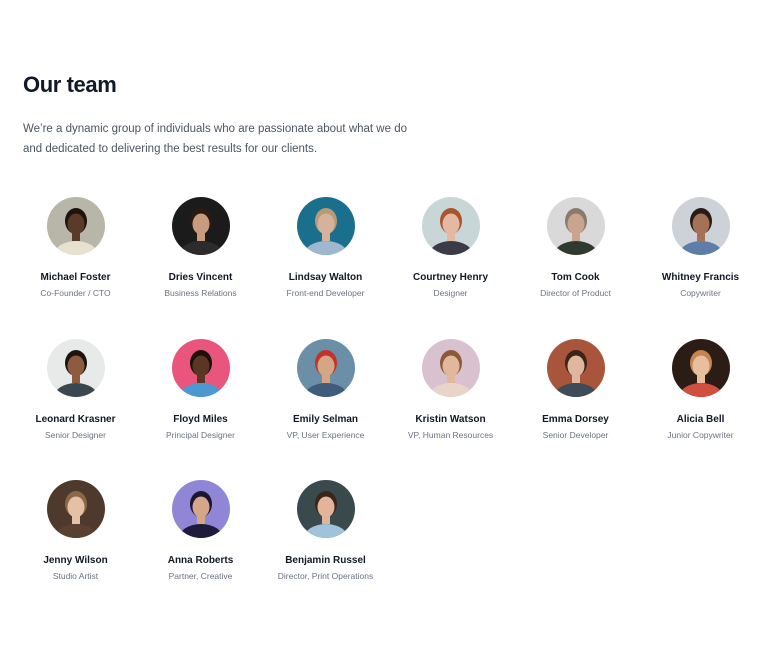 Image resolution: width=774 pixels, height=661 pixels. Describe the element at coordinates (325, 576) in the screenshot. I see `member-role: Director, Print Operations` at that location.